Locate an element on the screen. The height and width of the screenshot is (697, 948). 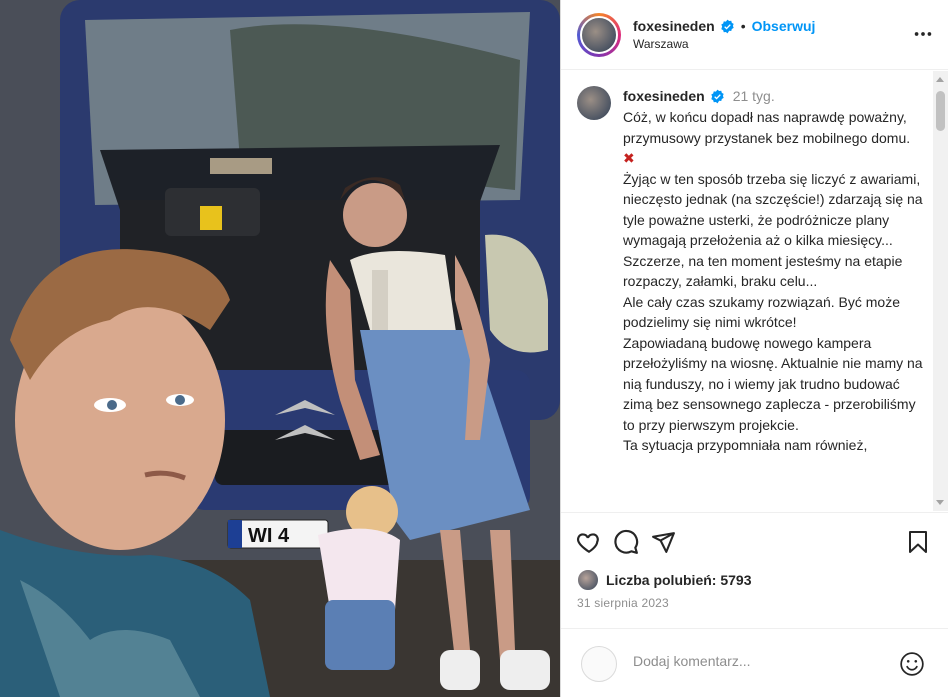
location-link: Warszawa is located at coordinates (724, 44).